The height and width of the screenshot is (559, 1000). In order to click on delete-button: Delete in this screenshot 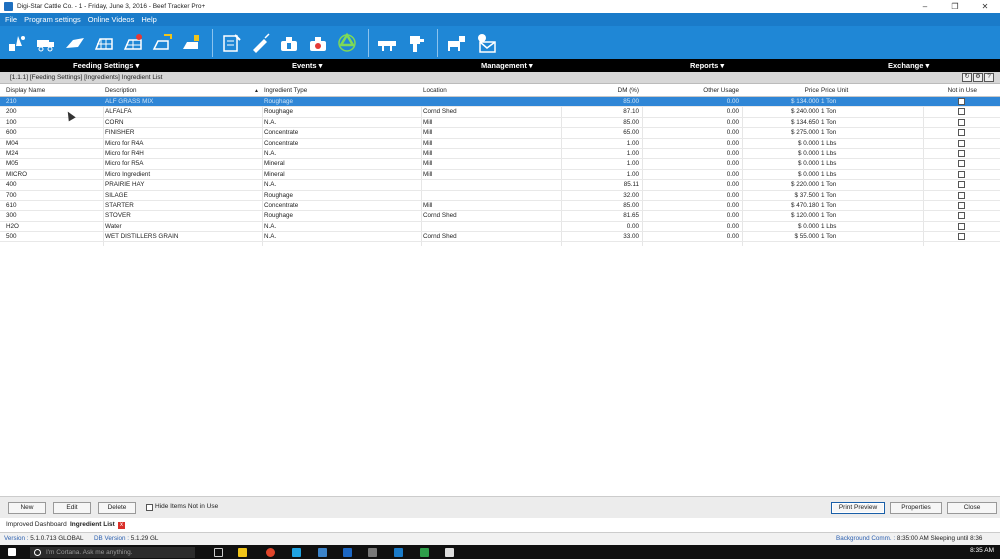, I will do `click(117, 508)`.